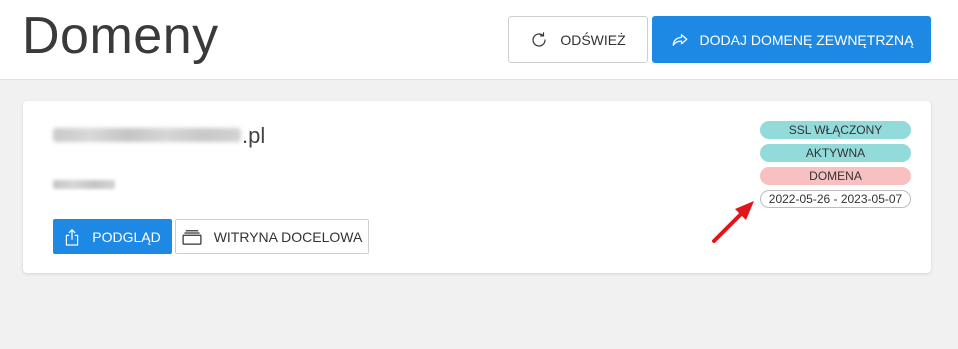  Describe the element at coordinates (733, 222) in the screenshot. I see `red-arrow-icon` at that location.